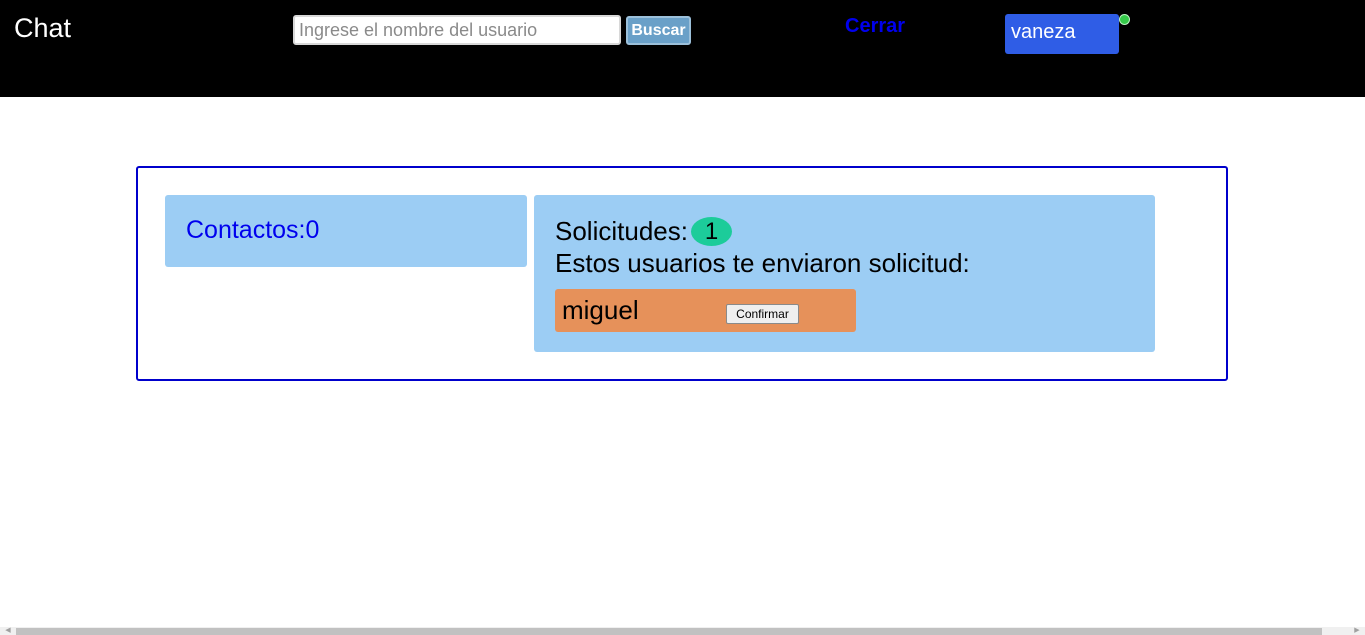 The image size is (1365, 635). What do you see at coordinates (669, 631) in the screenshot?
I see `scrollbar-thumb` at bounding box center [669, 631].